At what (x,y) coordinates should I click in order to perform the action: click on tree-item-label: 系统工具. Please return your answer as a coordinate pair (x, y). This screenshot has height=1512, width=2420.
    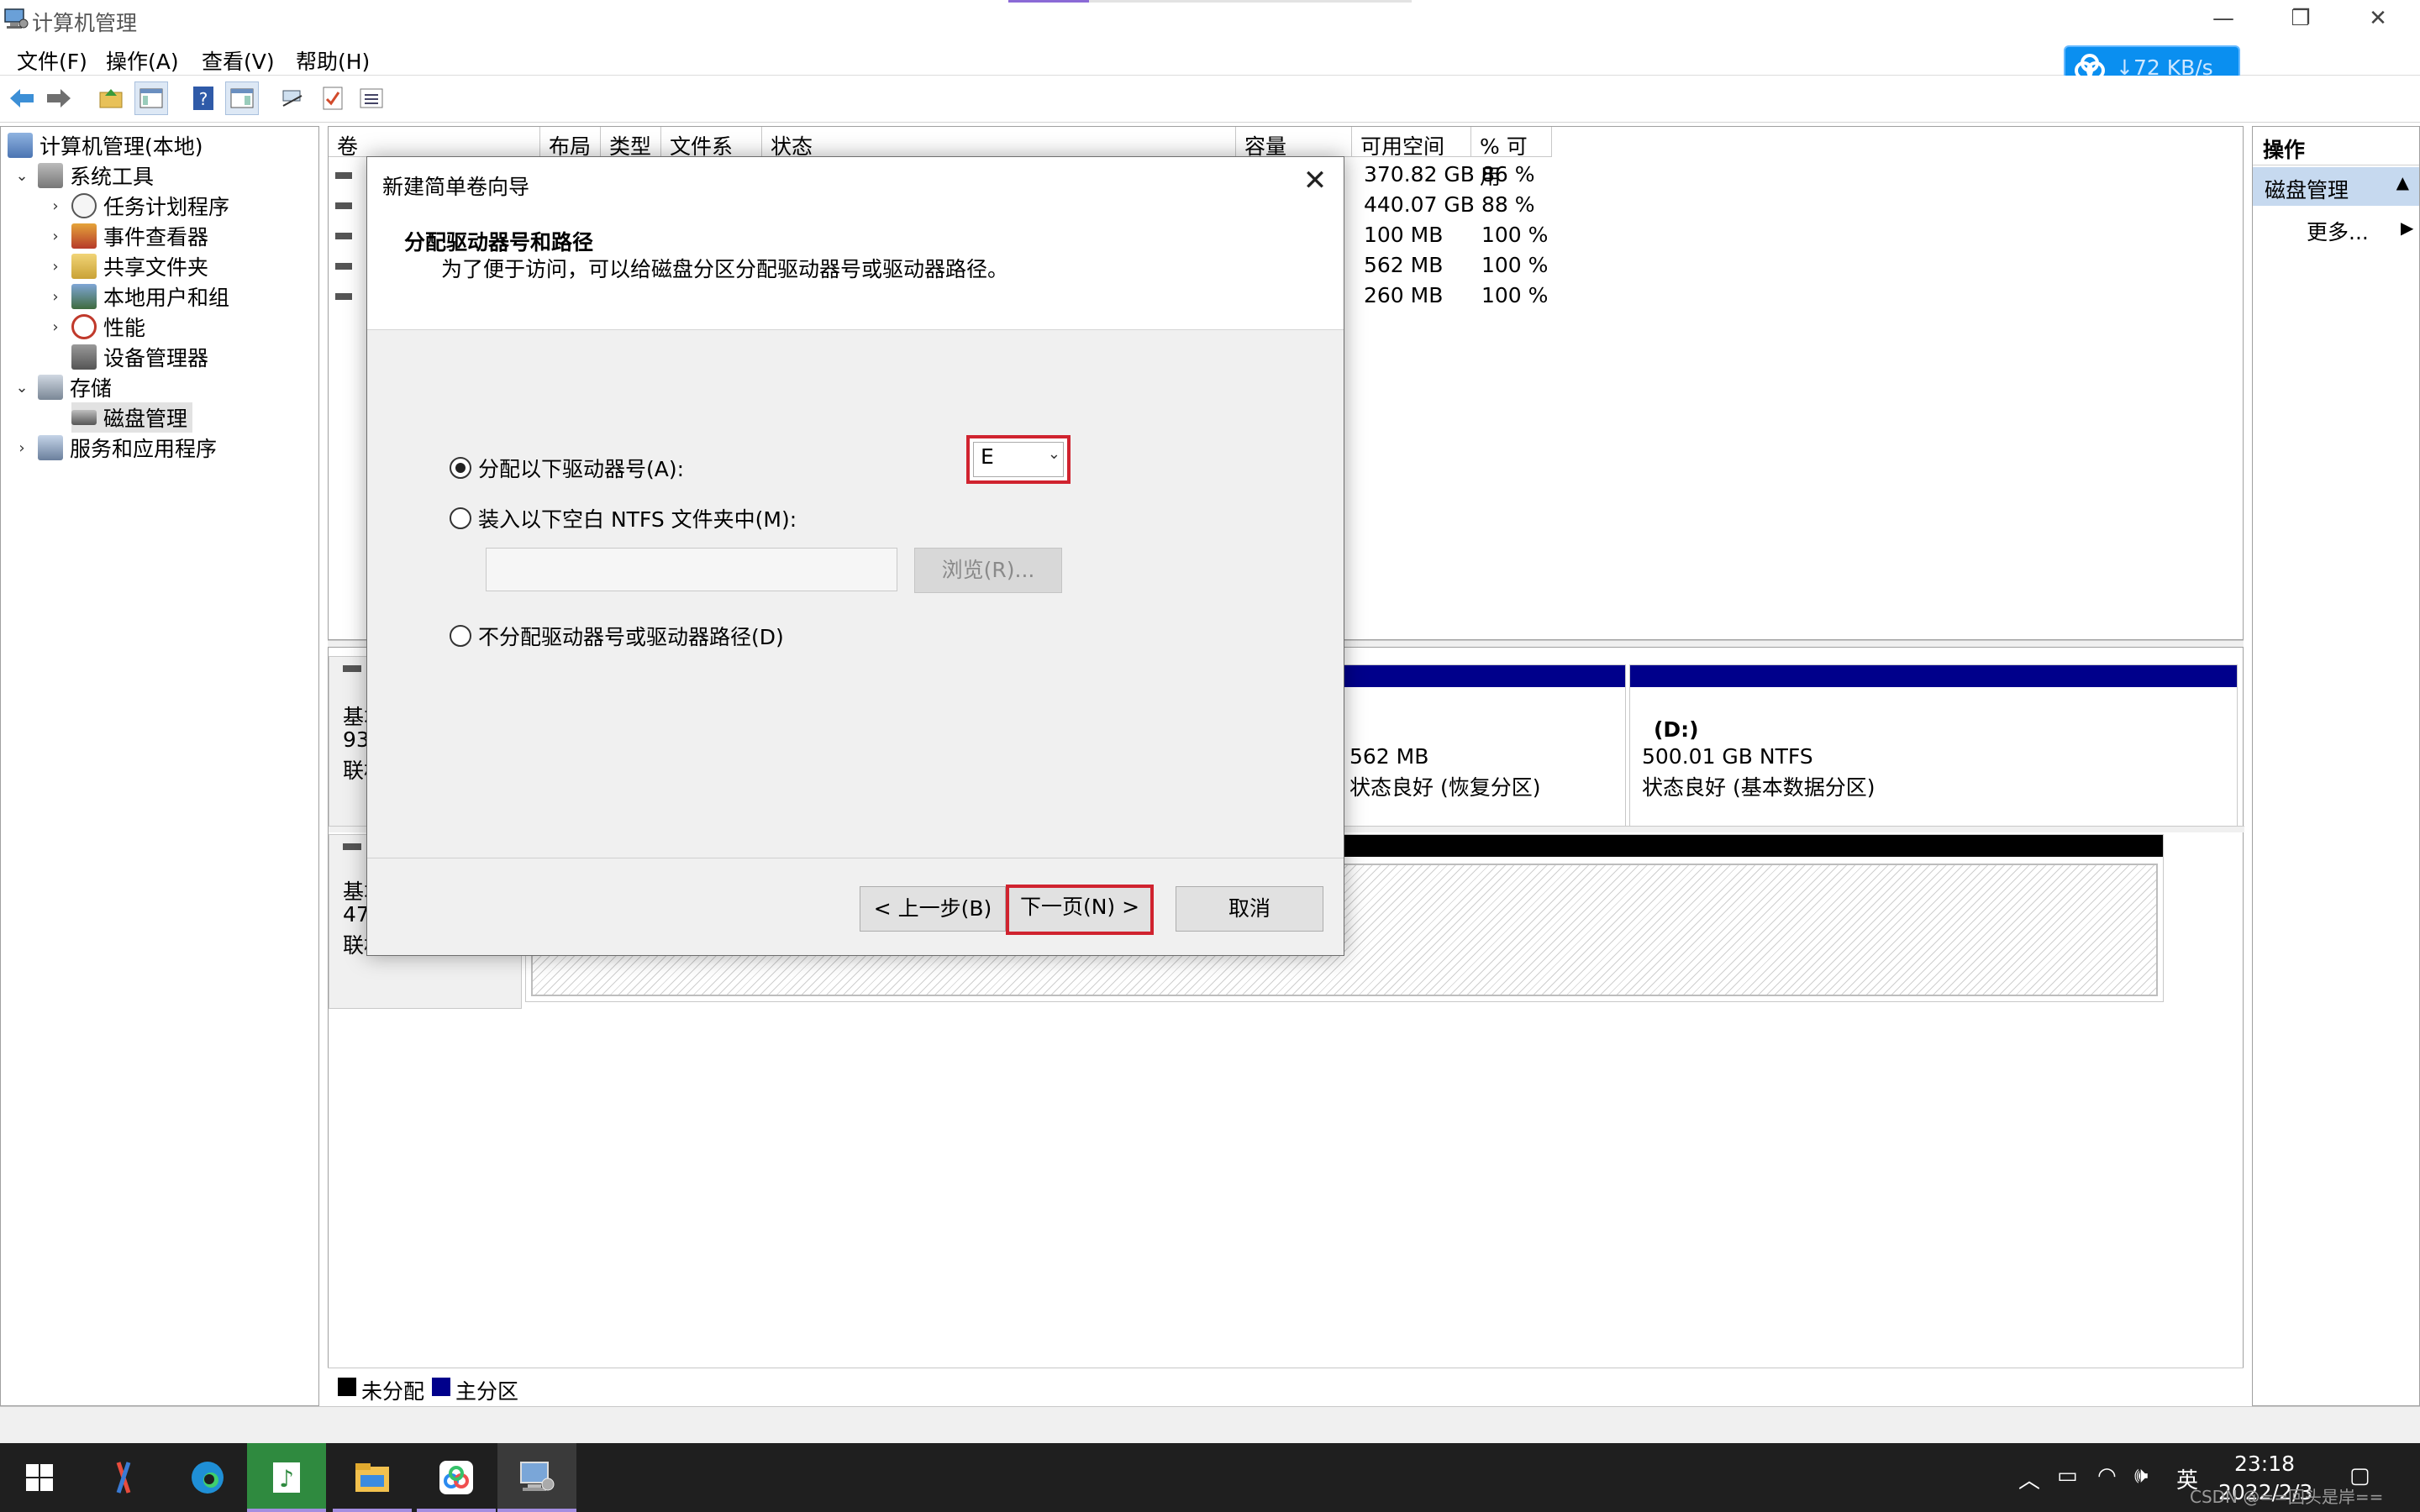
    Looking at the image, I should click on (113, 177).